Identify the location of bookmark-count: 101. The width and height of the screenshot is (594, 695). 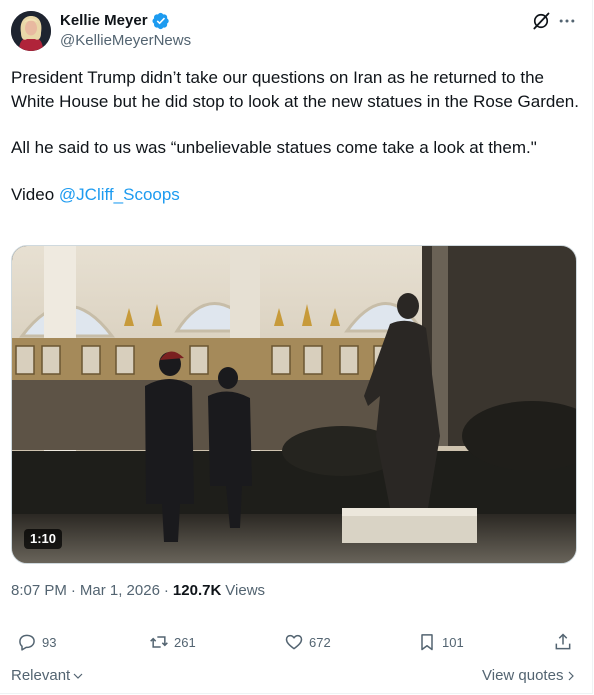
(453, 642).